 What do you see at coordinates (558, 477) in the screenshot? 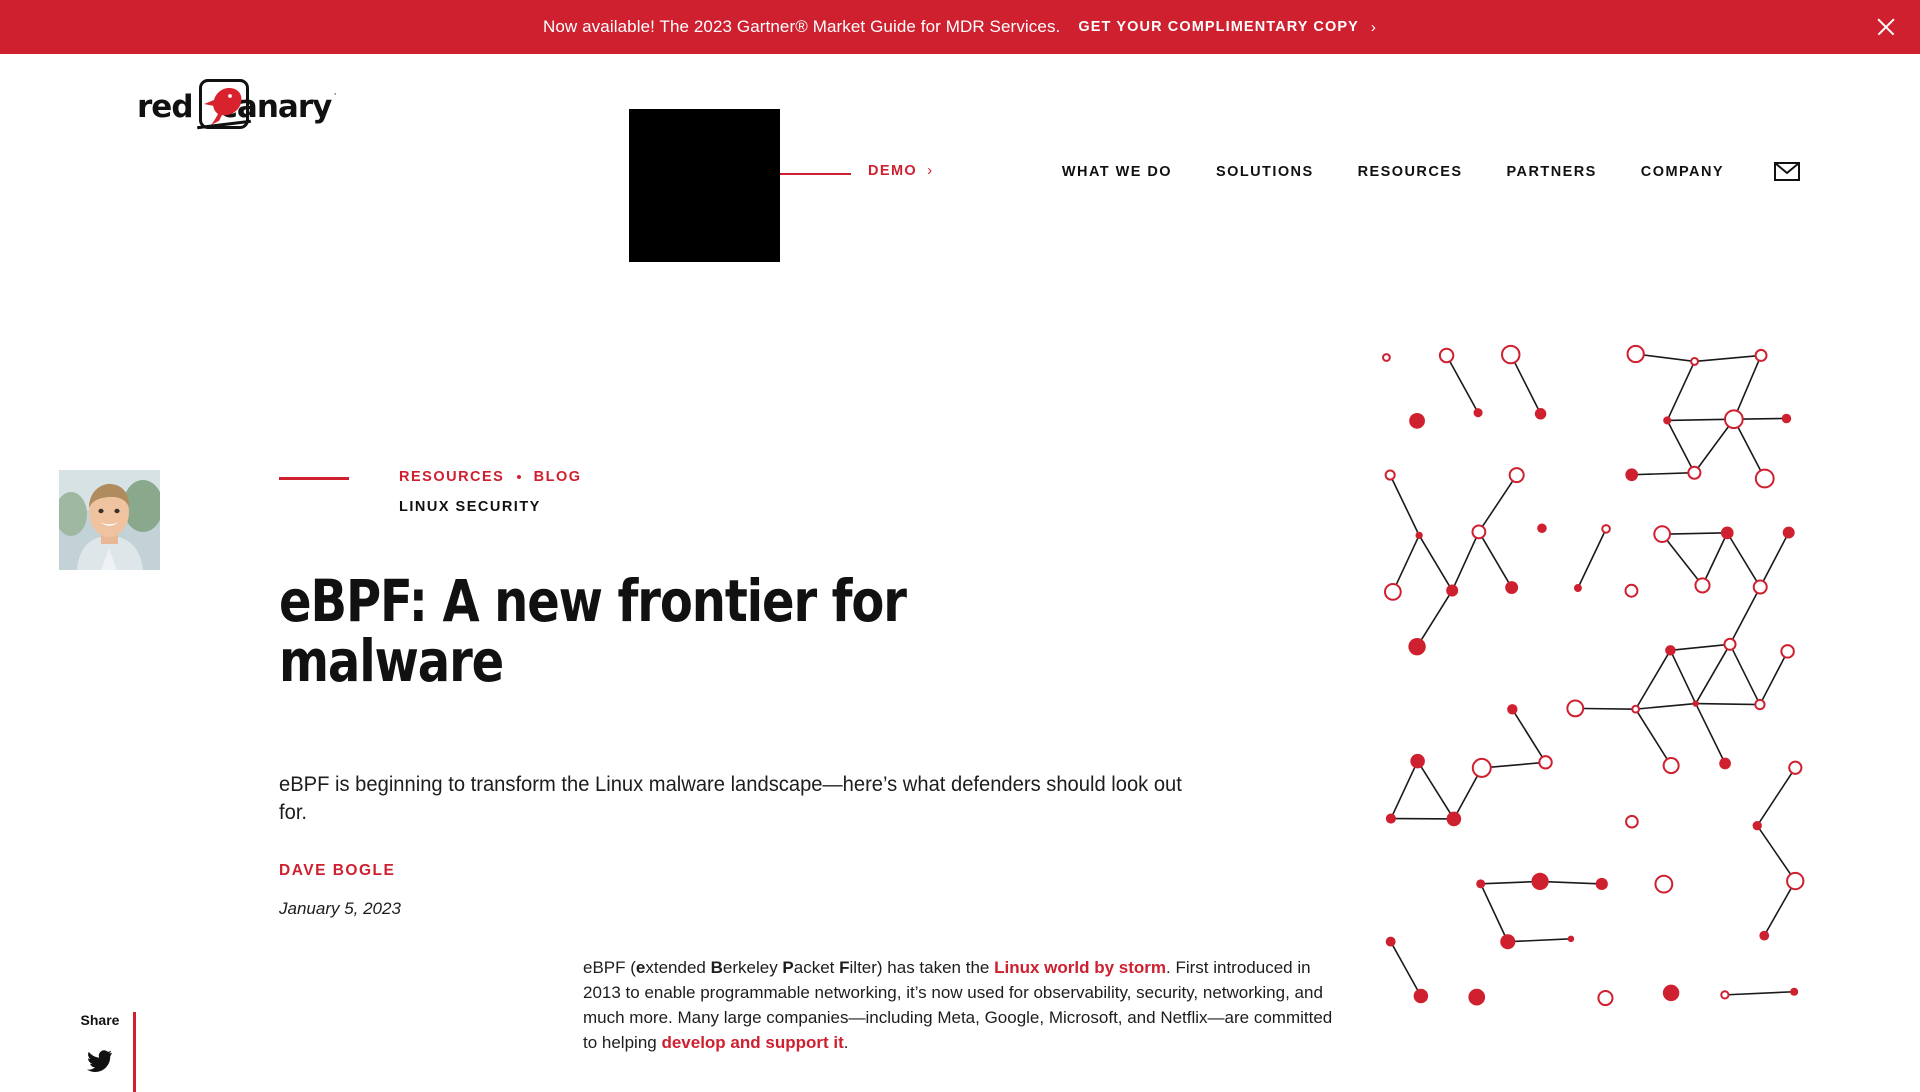
I see `breadcrumb-item-blog: BLOG` at bounding box center [558, 477].